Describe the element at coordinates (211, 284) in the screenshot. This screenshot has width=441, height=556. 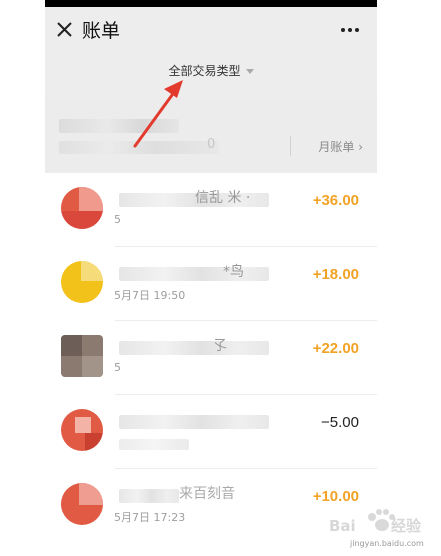
I see `transaction-row: *鸟 5月7日 19:50 +18.00` at that location.